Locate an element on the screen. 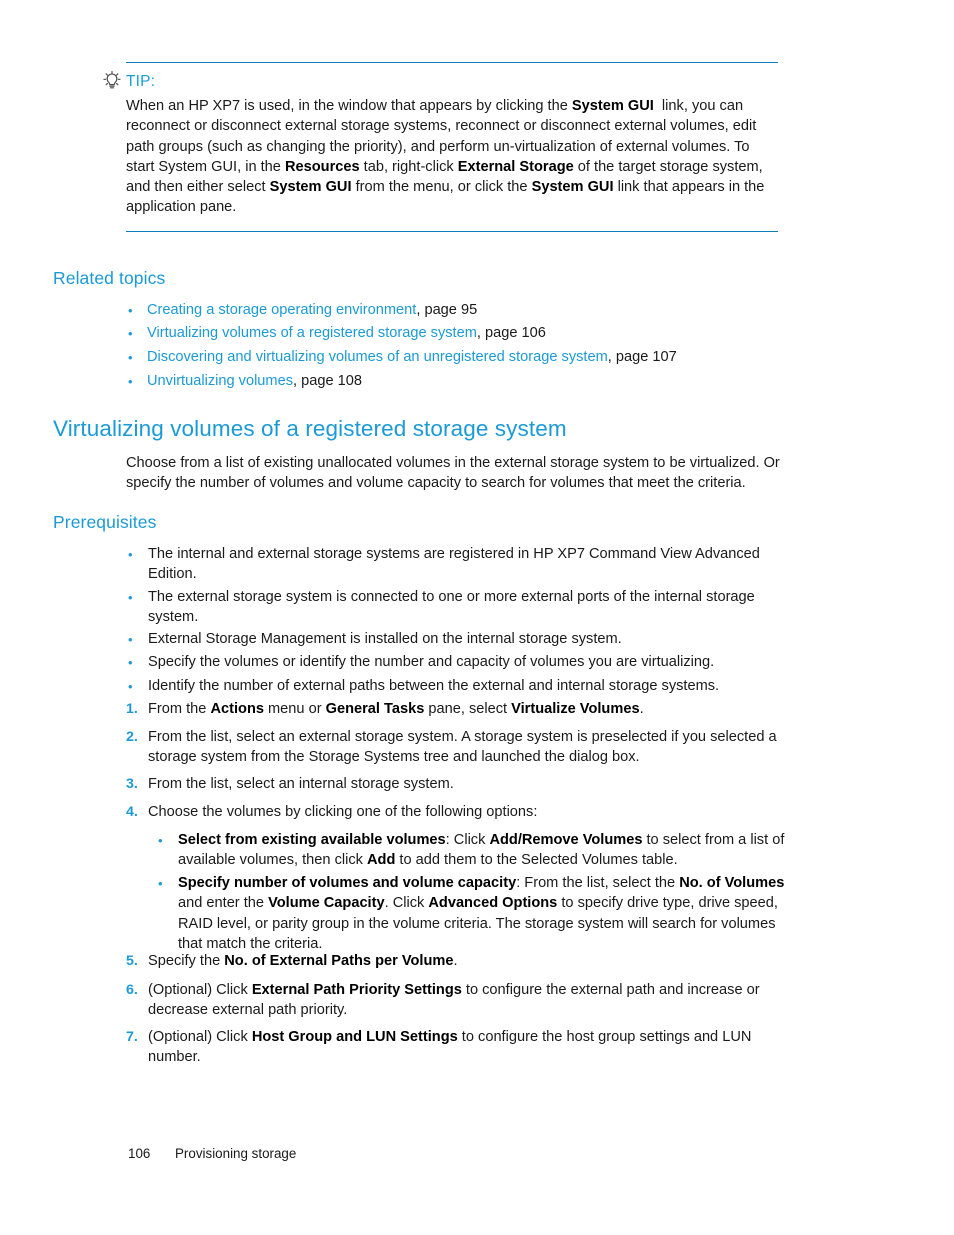 This screenshot has width=954, height=1235. tip-header: TIP: is located at coordinates (477, 81).